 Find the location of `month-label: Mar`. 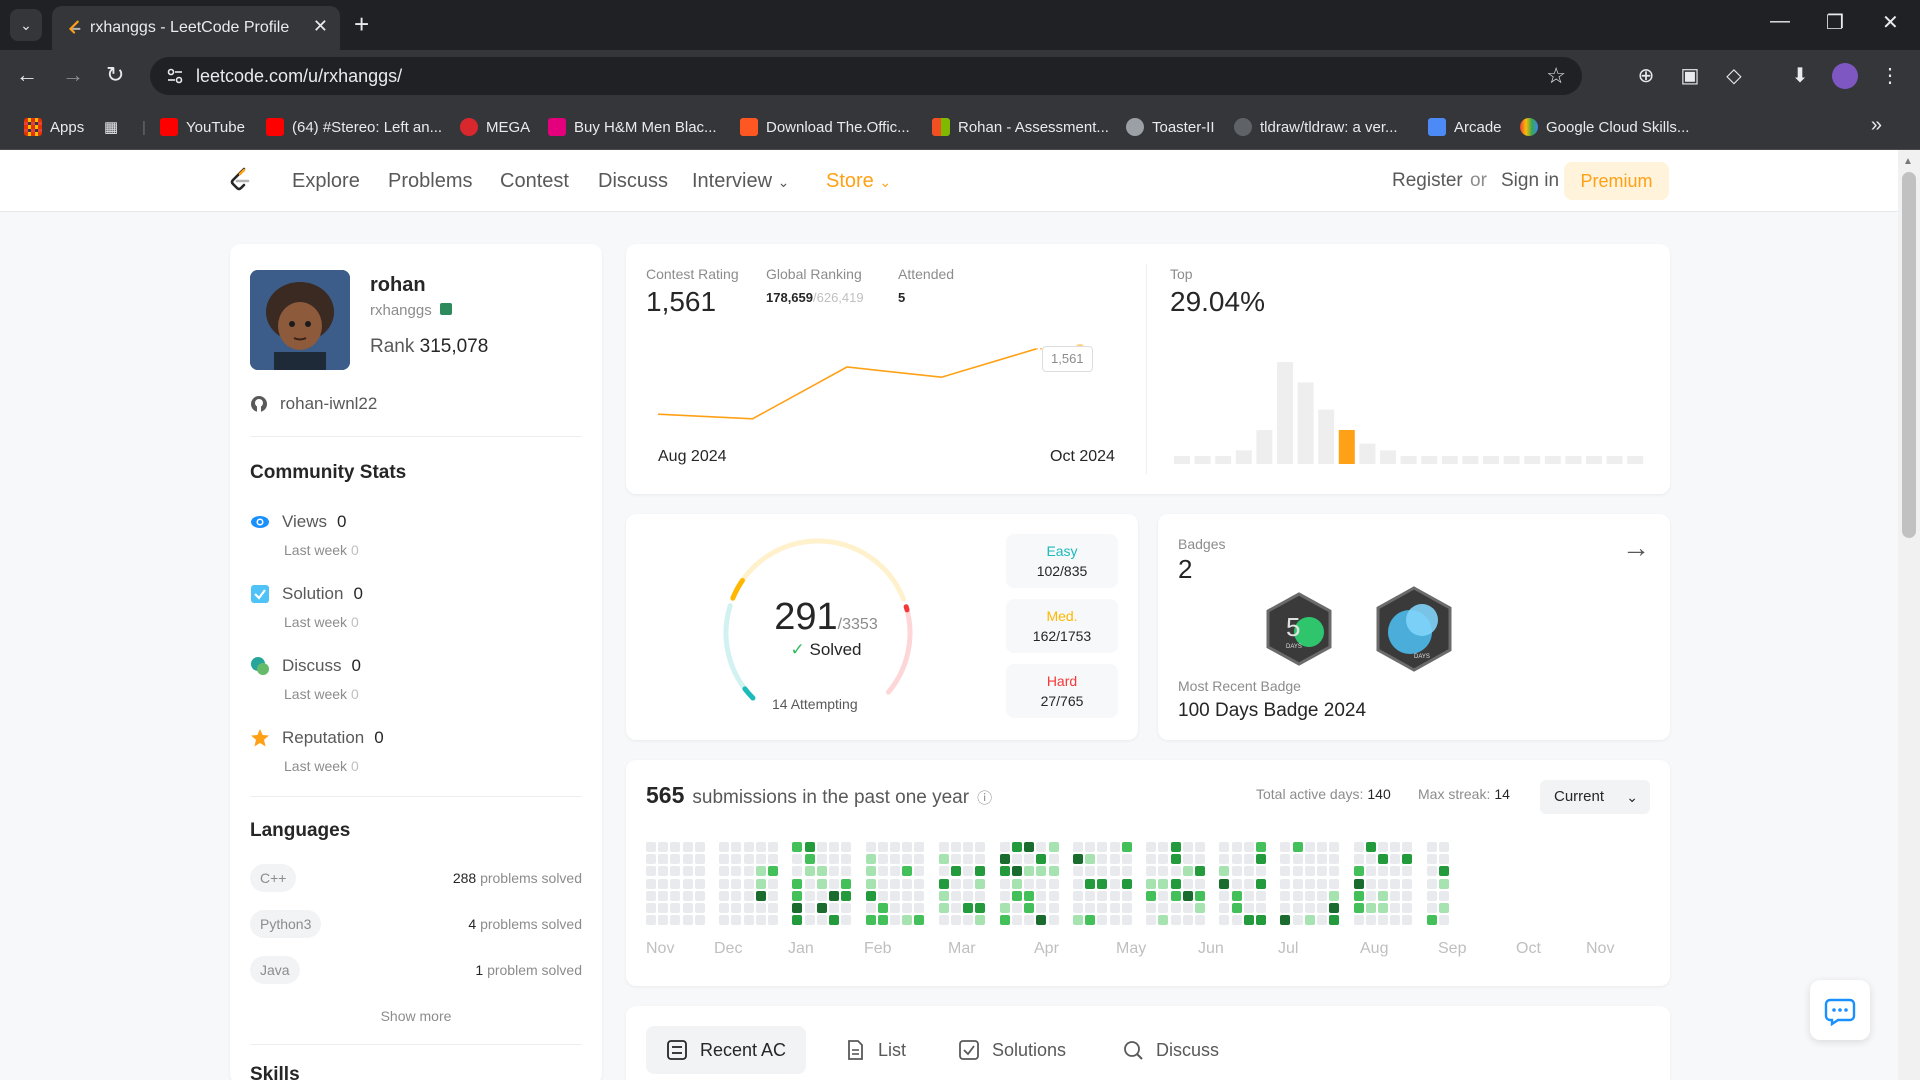

month-label: Mar is located at coordinates (962, 948).